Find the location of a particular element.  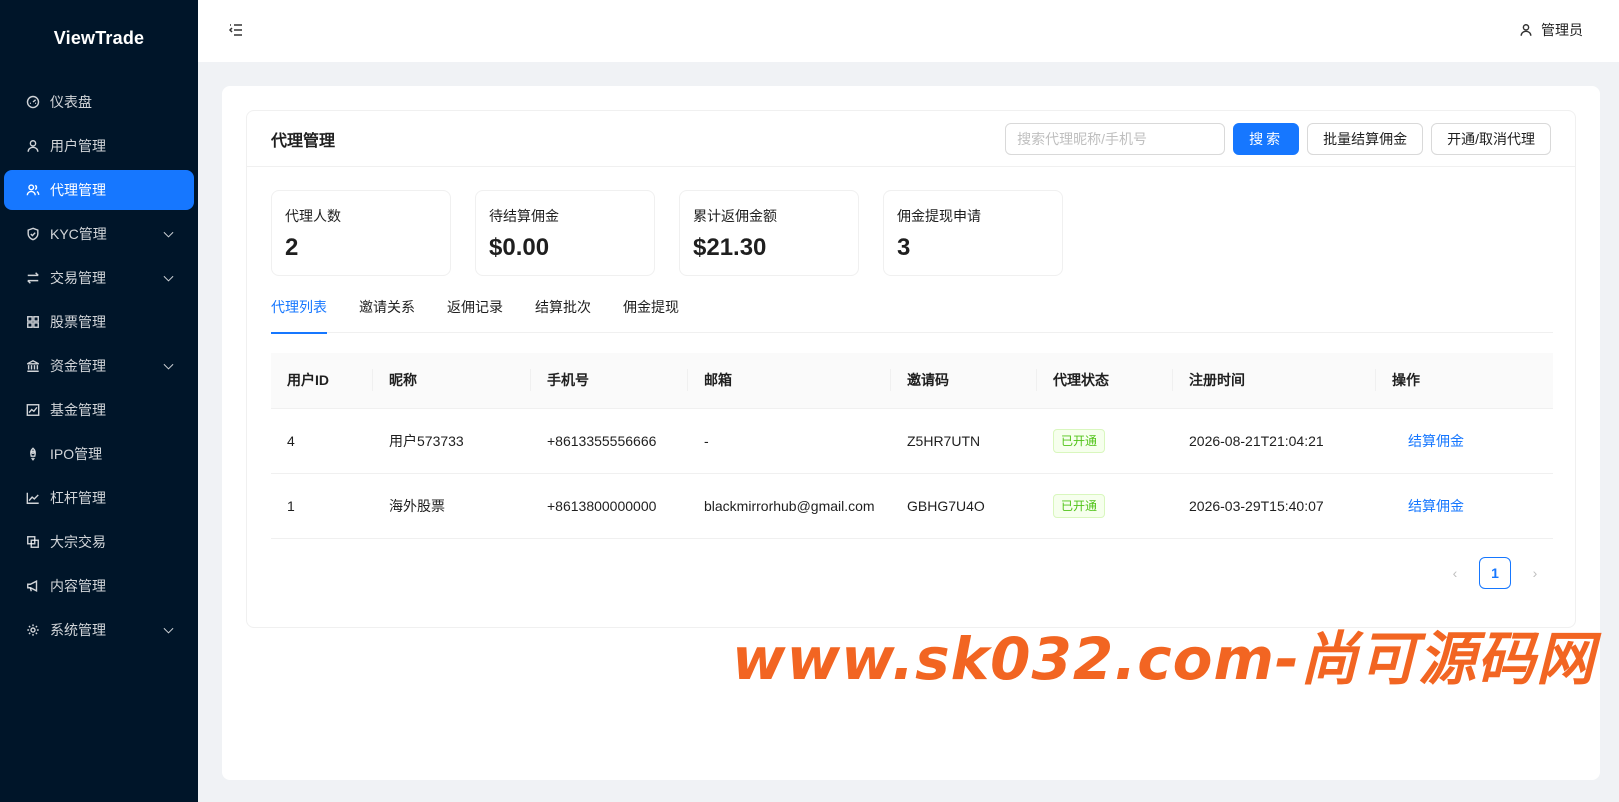

agent-icon is located at coordinates (33, 190).